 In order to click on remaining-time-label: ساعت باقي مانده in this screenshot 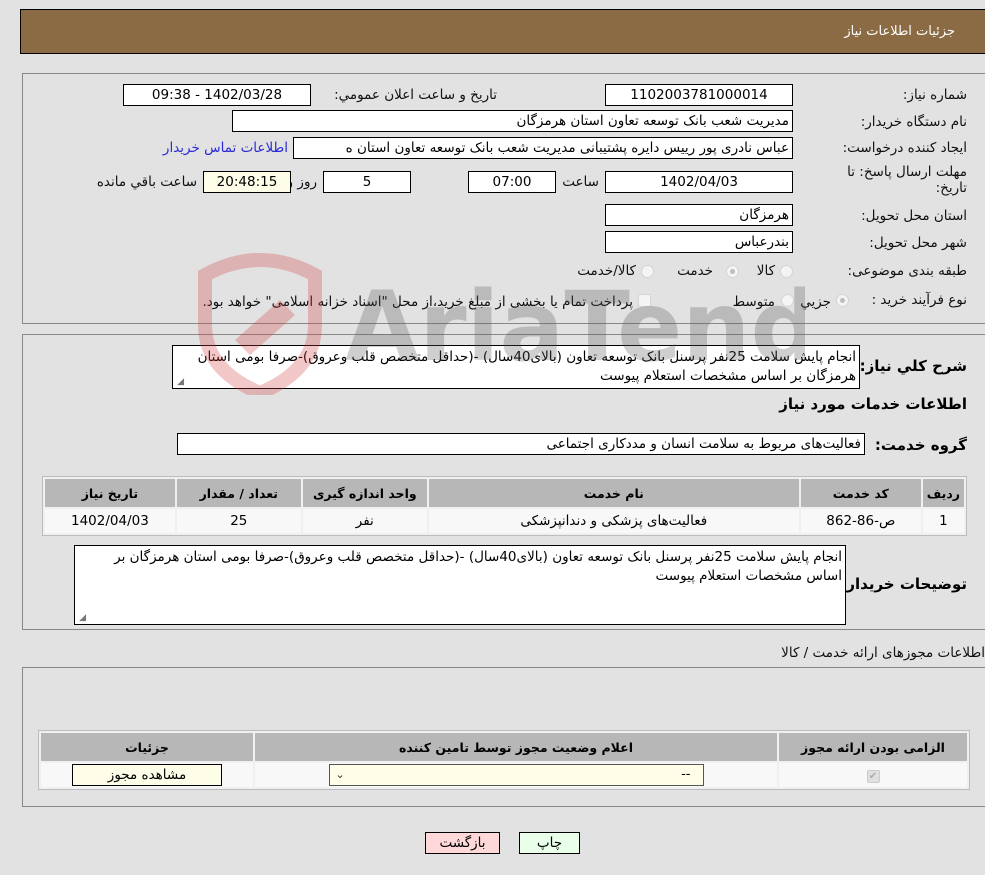, I will do `click(146, 182)`.